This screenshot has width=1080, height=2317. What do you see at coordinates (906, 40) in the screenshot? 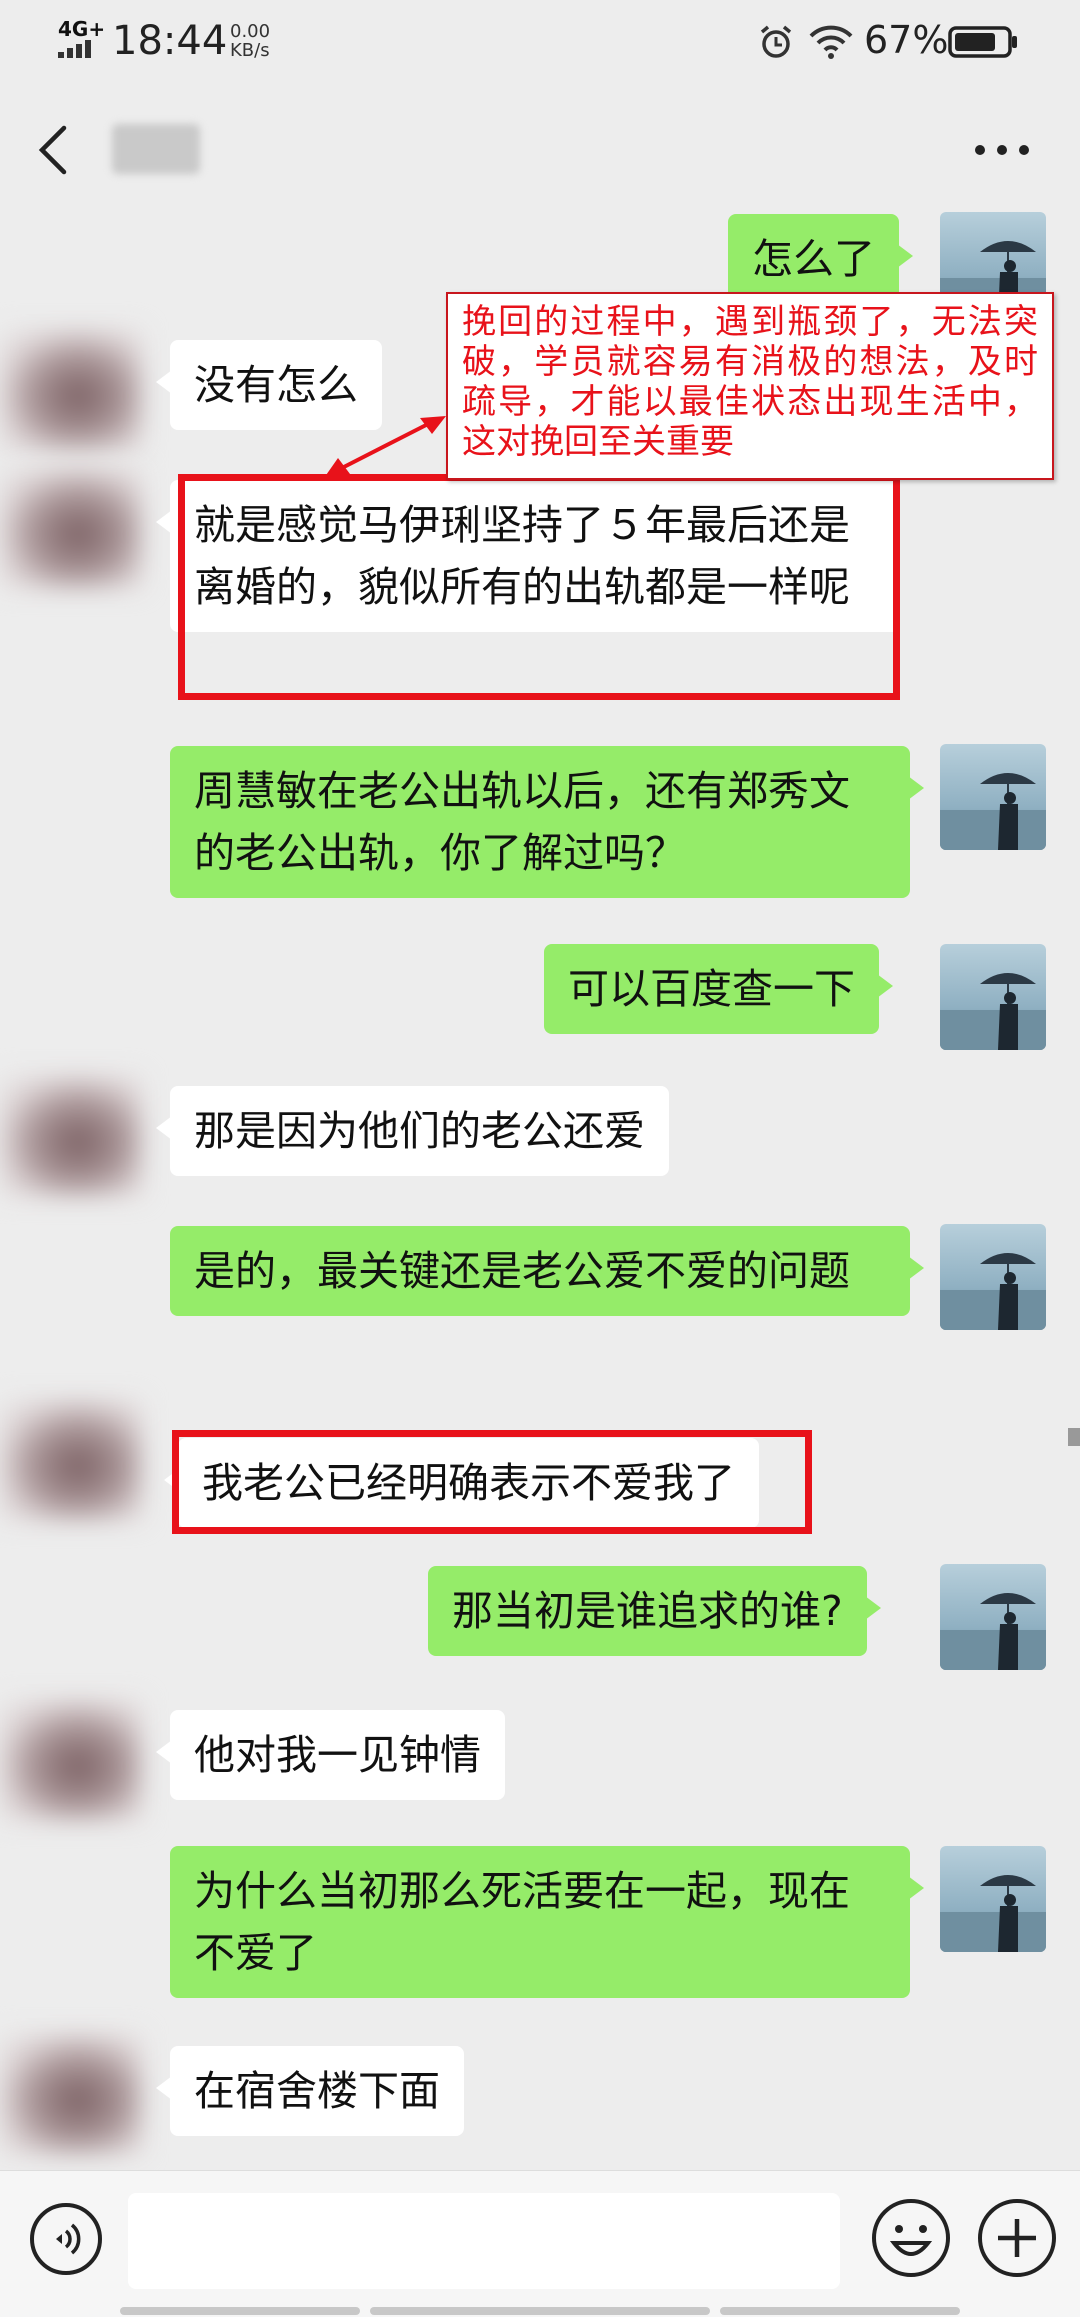
I see `battery-percent: 67%` at bounding box center [906, 40].